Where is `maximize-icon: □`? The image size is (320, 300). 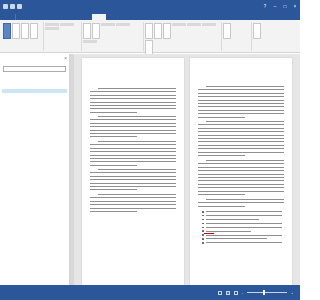 maximize-icon: □ is located at coordinates (285, 6).